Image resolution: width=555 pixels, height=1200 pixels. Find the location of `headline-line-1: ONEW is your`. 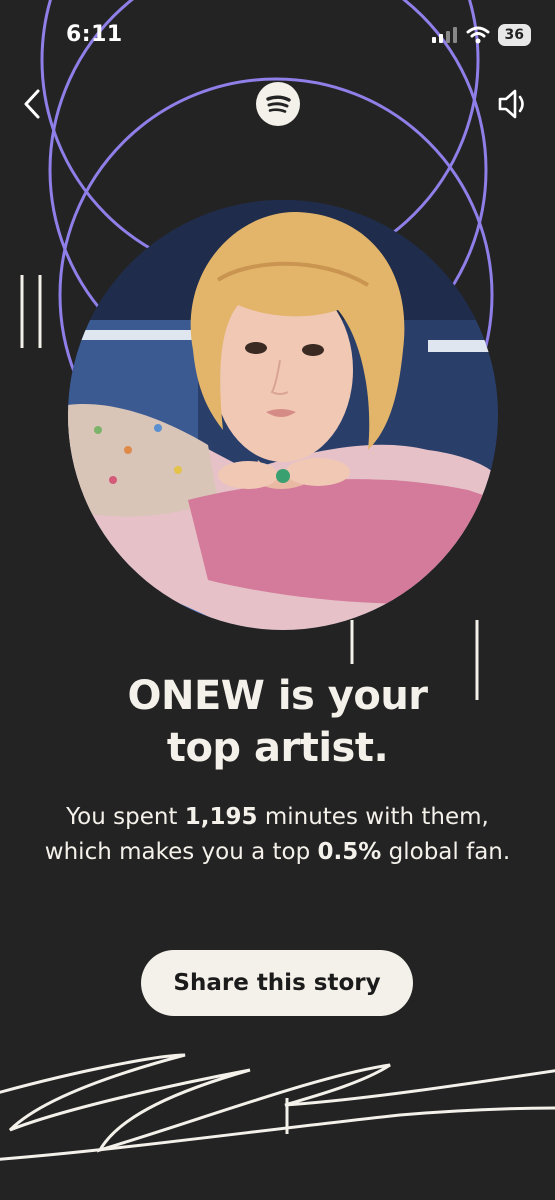

headline-line-1: ONEW is your is located at coordinates (277, 696).